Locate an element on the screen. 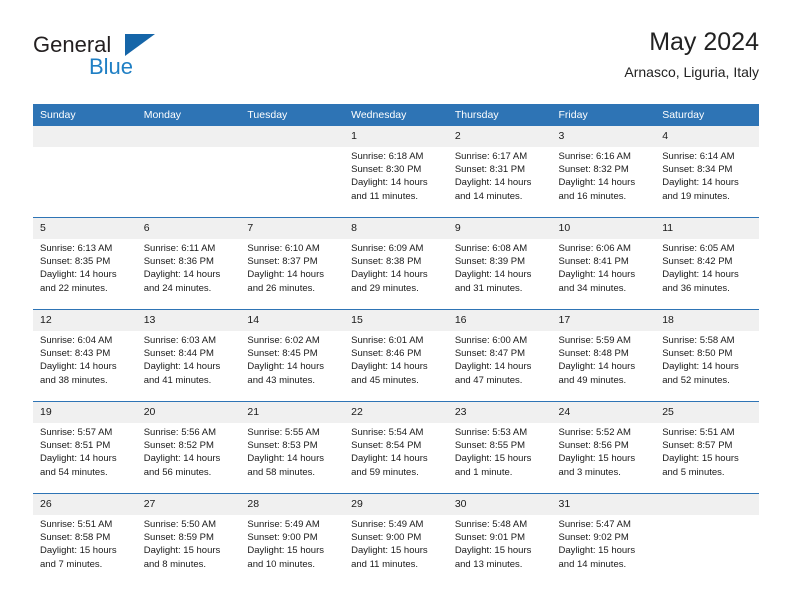 Image resolution: width=792 pixels, height=612 pixels. weekday-header-monday: Monday is located at coordinates (188, 115).